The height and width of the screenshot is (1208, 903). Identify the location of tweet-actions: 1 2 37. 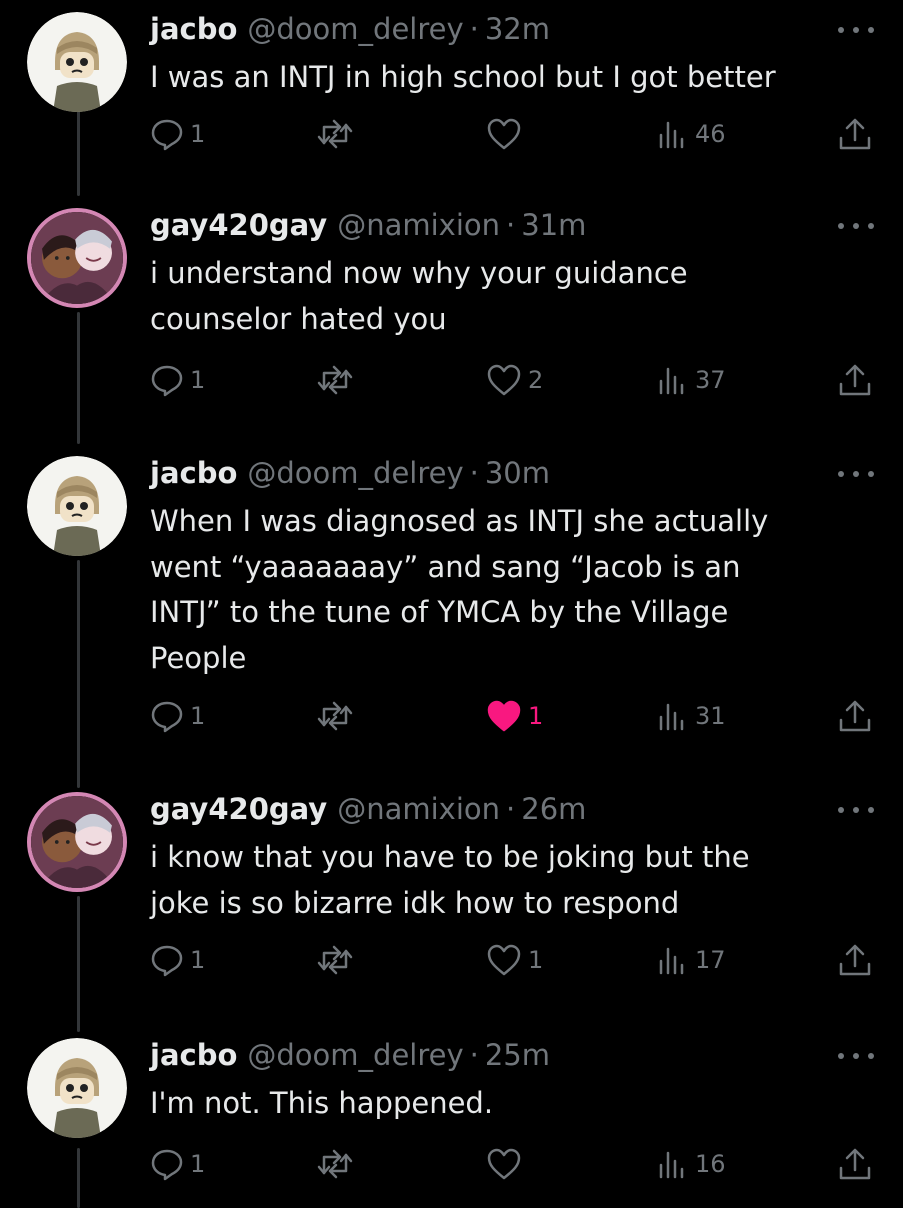
(515, 380).